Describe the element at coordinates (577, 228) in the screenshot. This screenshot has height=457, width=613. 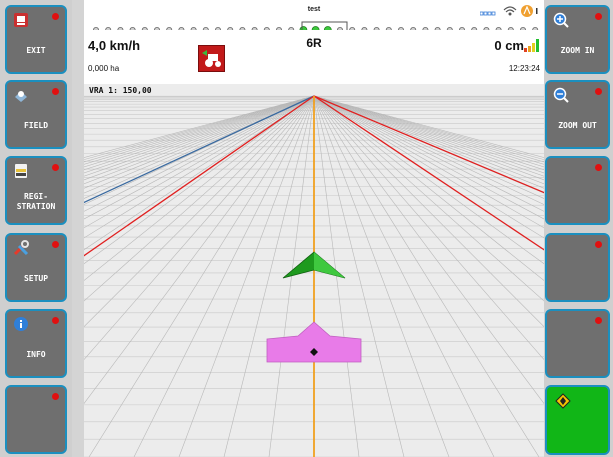
I see `right-sidebar: ZOOM IN ZOOM OUT` at that location.